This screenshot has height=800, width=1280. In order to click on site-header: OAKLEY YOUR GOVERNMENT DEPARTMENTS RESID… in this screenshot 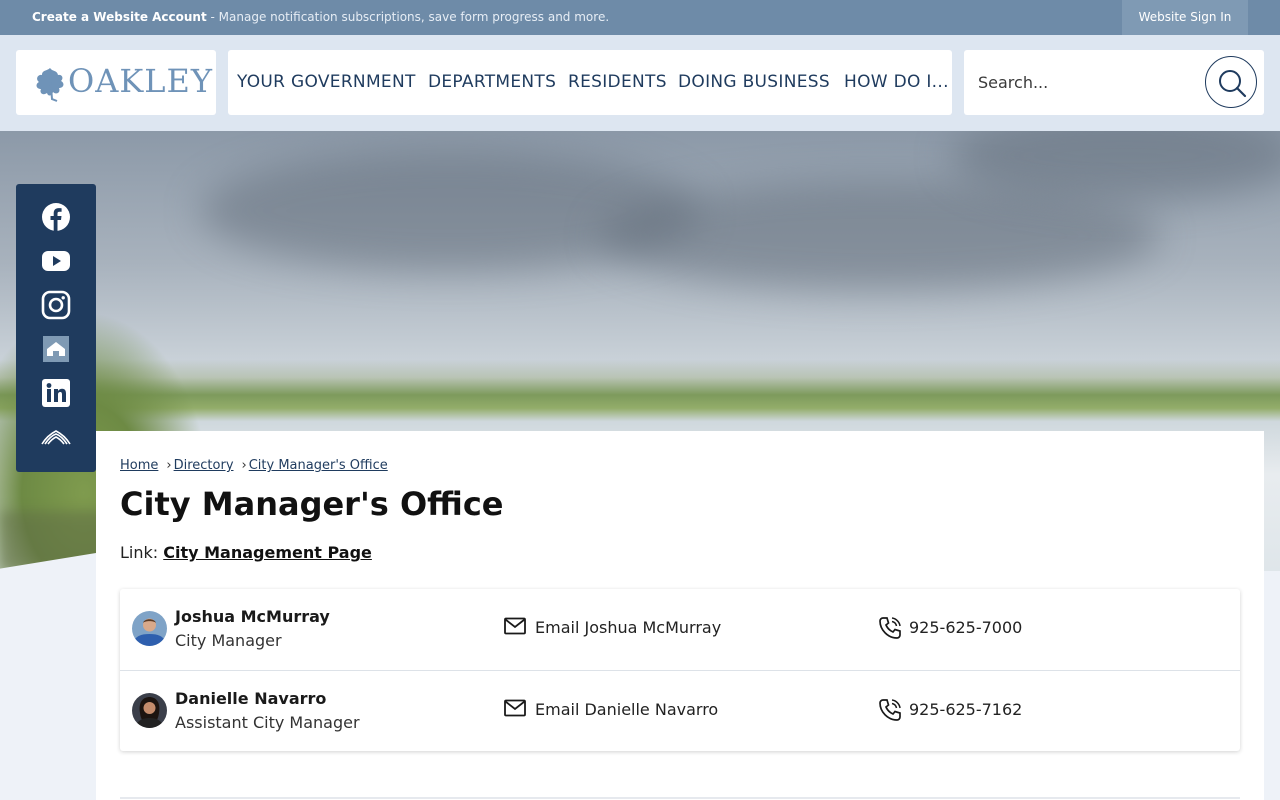, I will do `click(640, 83)`.